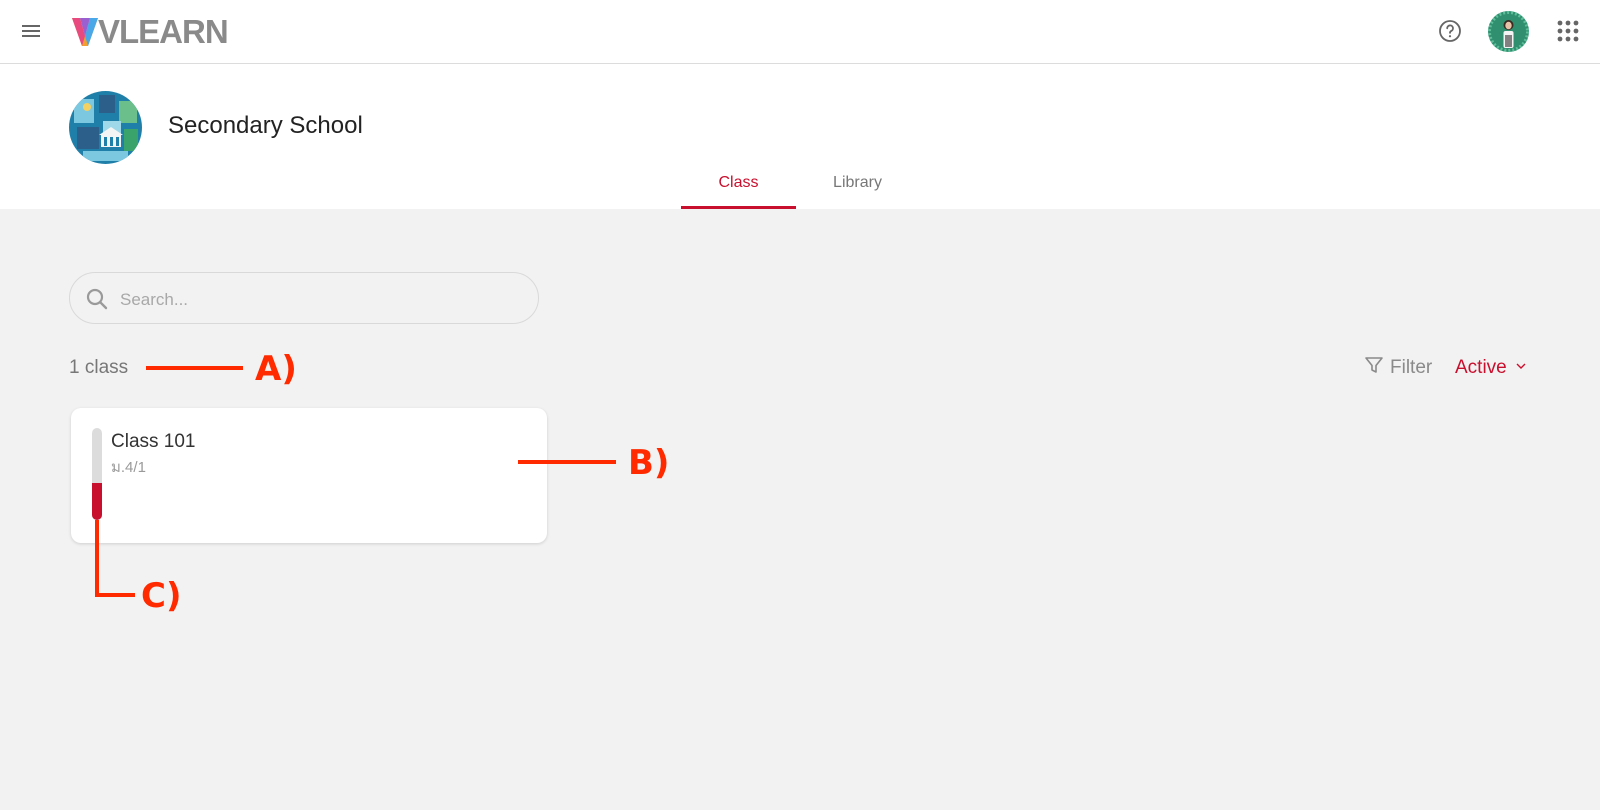  What do you see at coordinates (276, 369) in the screenshot?
I see `annotation-a-label: A)` at bounding box center [276, 369].